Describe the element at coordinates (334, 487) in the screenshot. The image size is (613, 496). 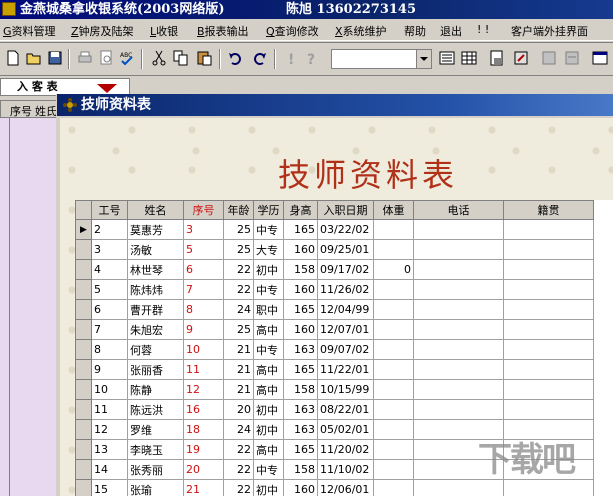
I see `table-row: 15 张瑜 21 22 初中 160 12/06/01` at that location.